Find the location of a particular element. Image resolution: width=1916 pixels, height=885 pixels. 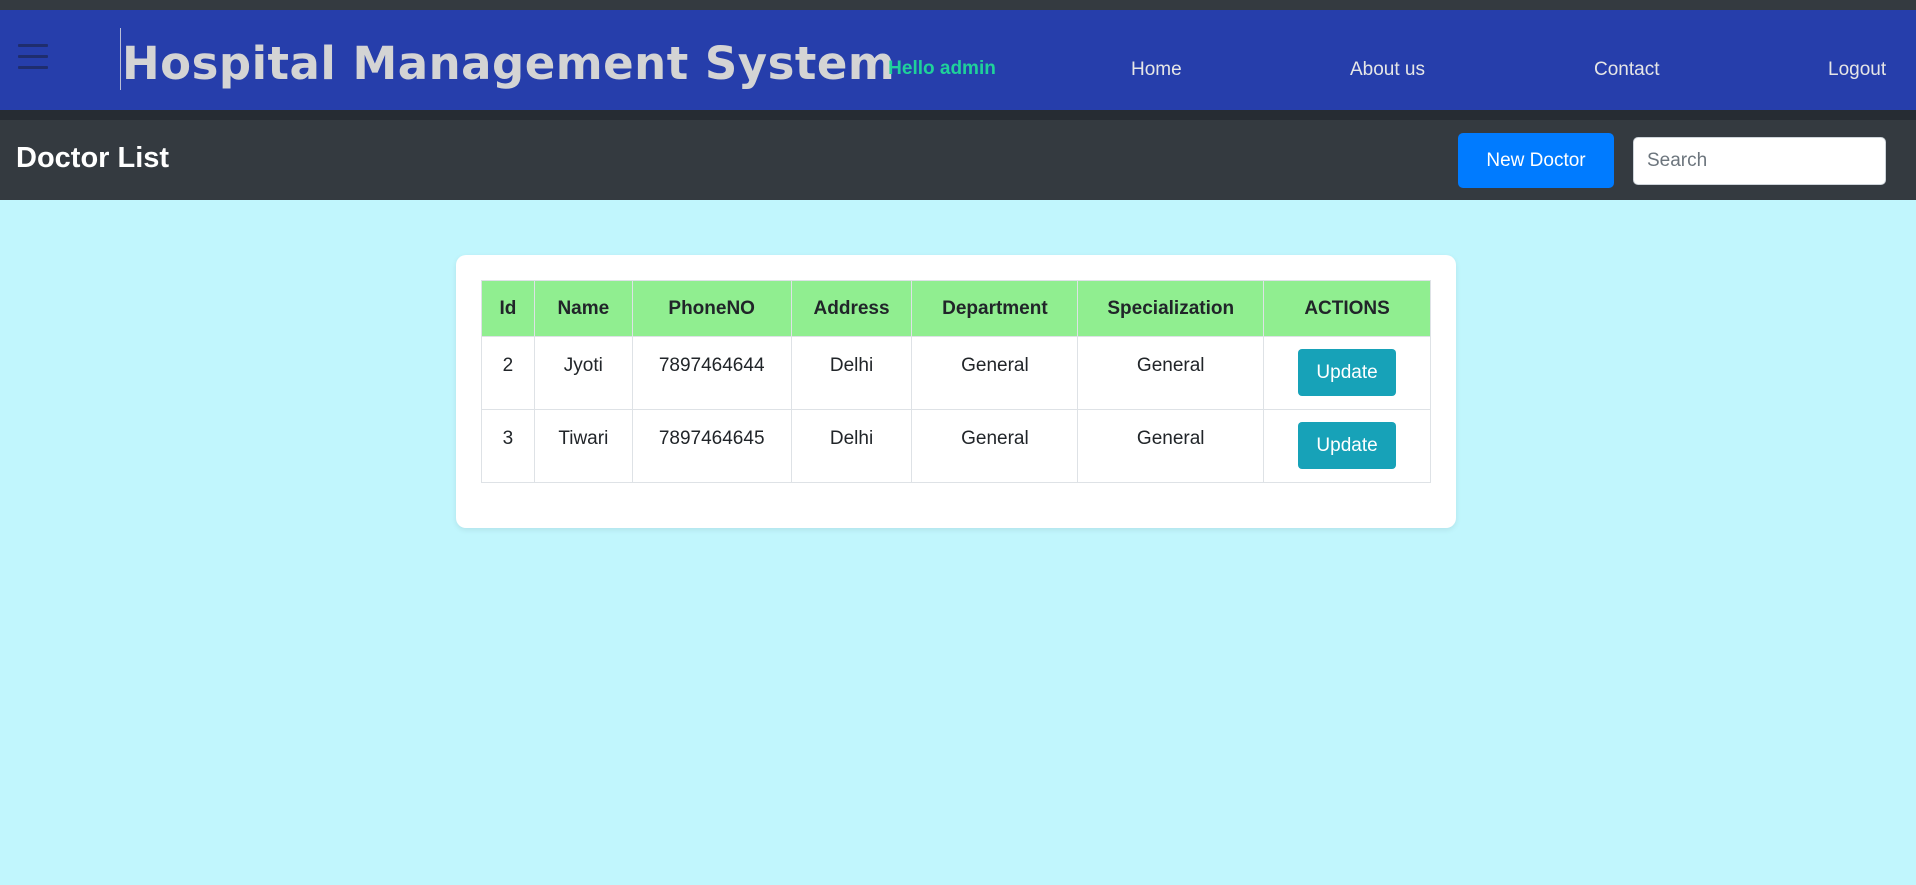

navbar-divider-bar is located at coordinates (958, 115).